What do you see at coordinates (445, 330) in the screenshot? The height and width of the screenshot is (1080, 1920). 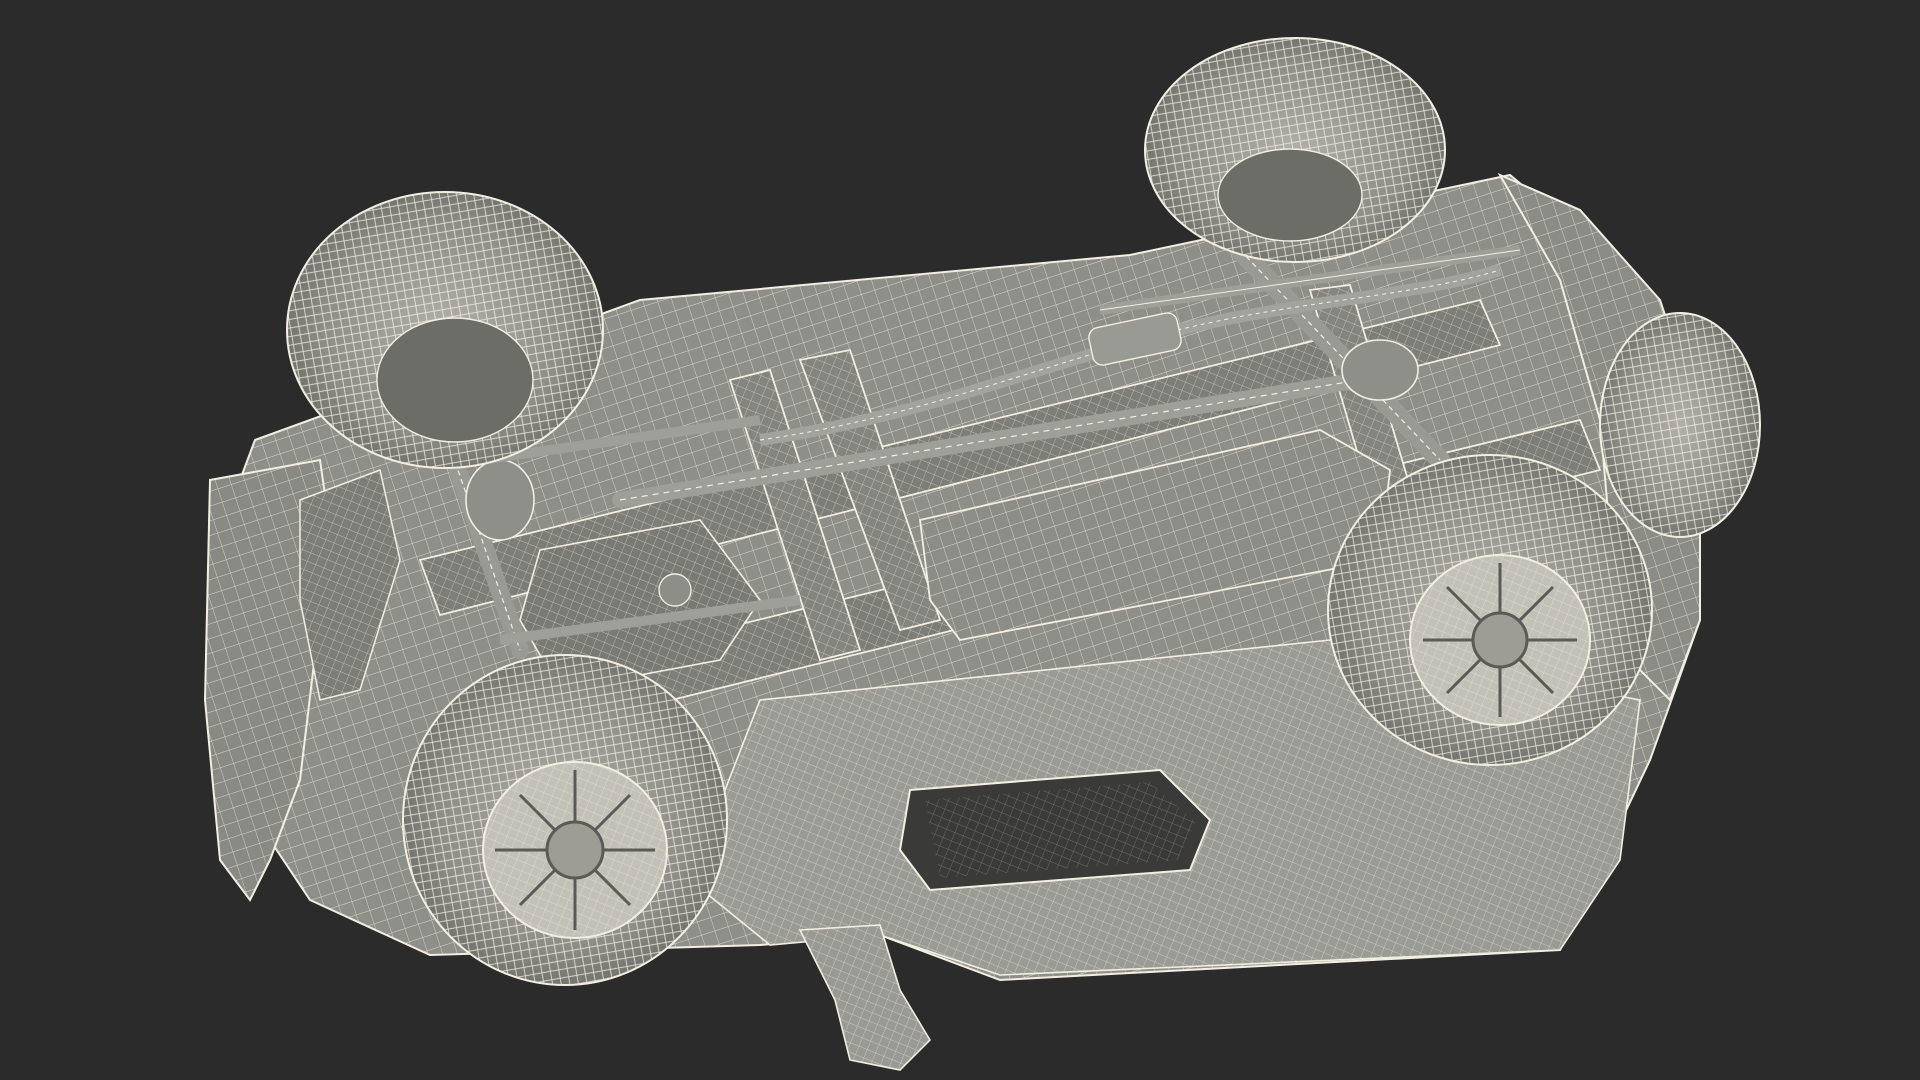 I see `wheel-front-left` at bounding box center [445, 330].